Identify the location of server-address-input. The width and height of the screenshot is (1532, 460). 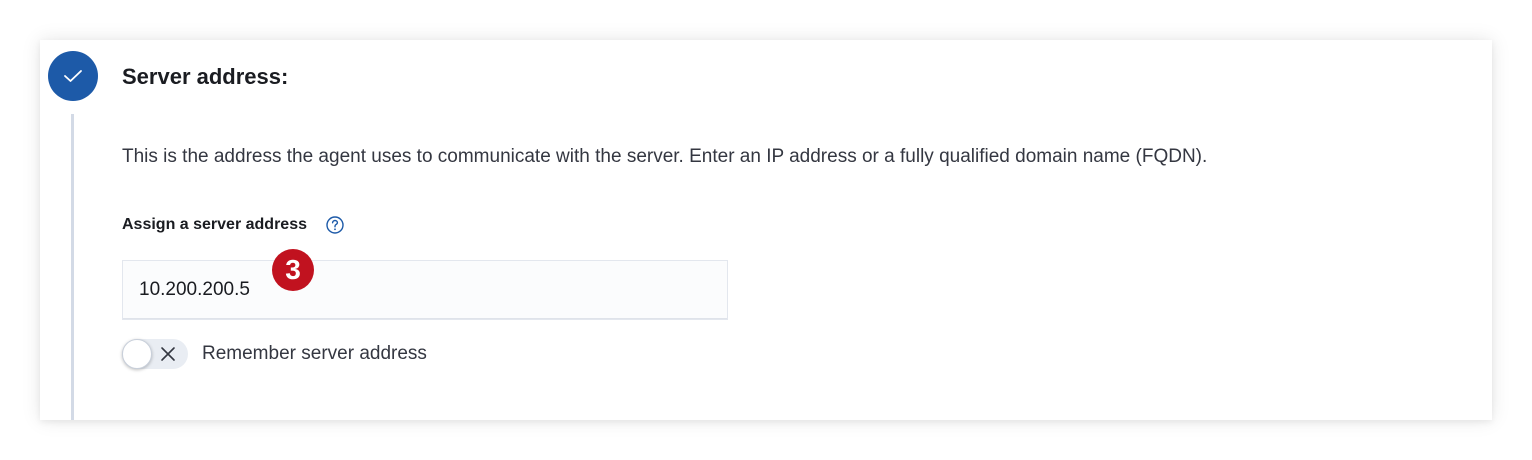
(425, 290).